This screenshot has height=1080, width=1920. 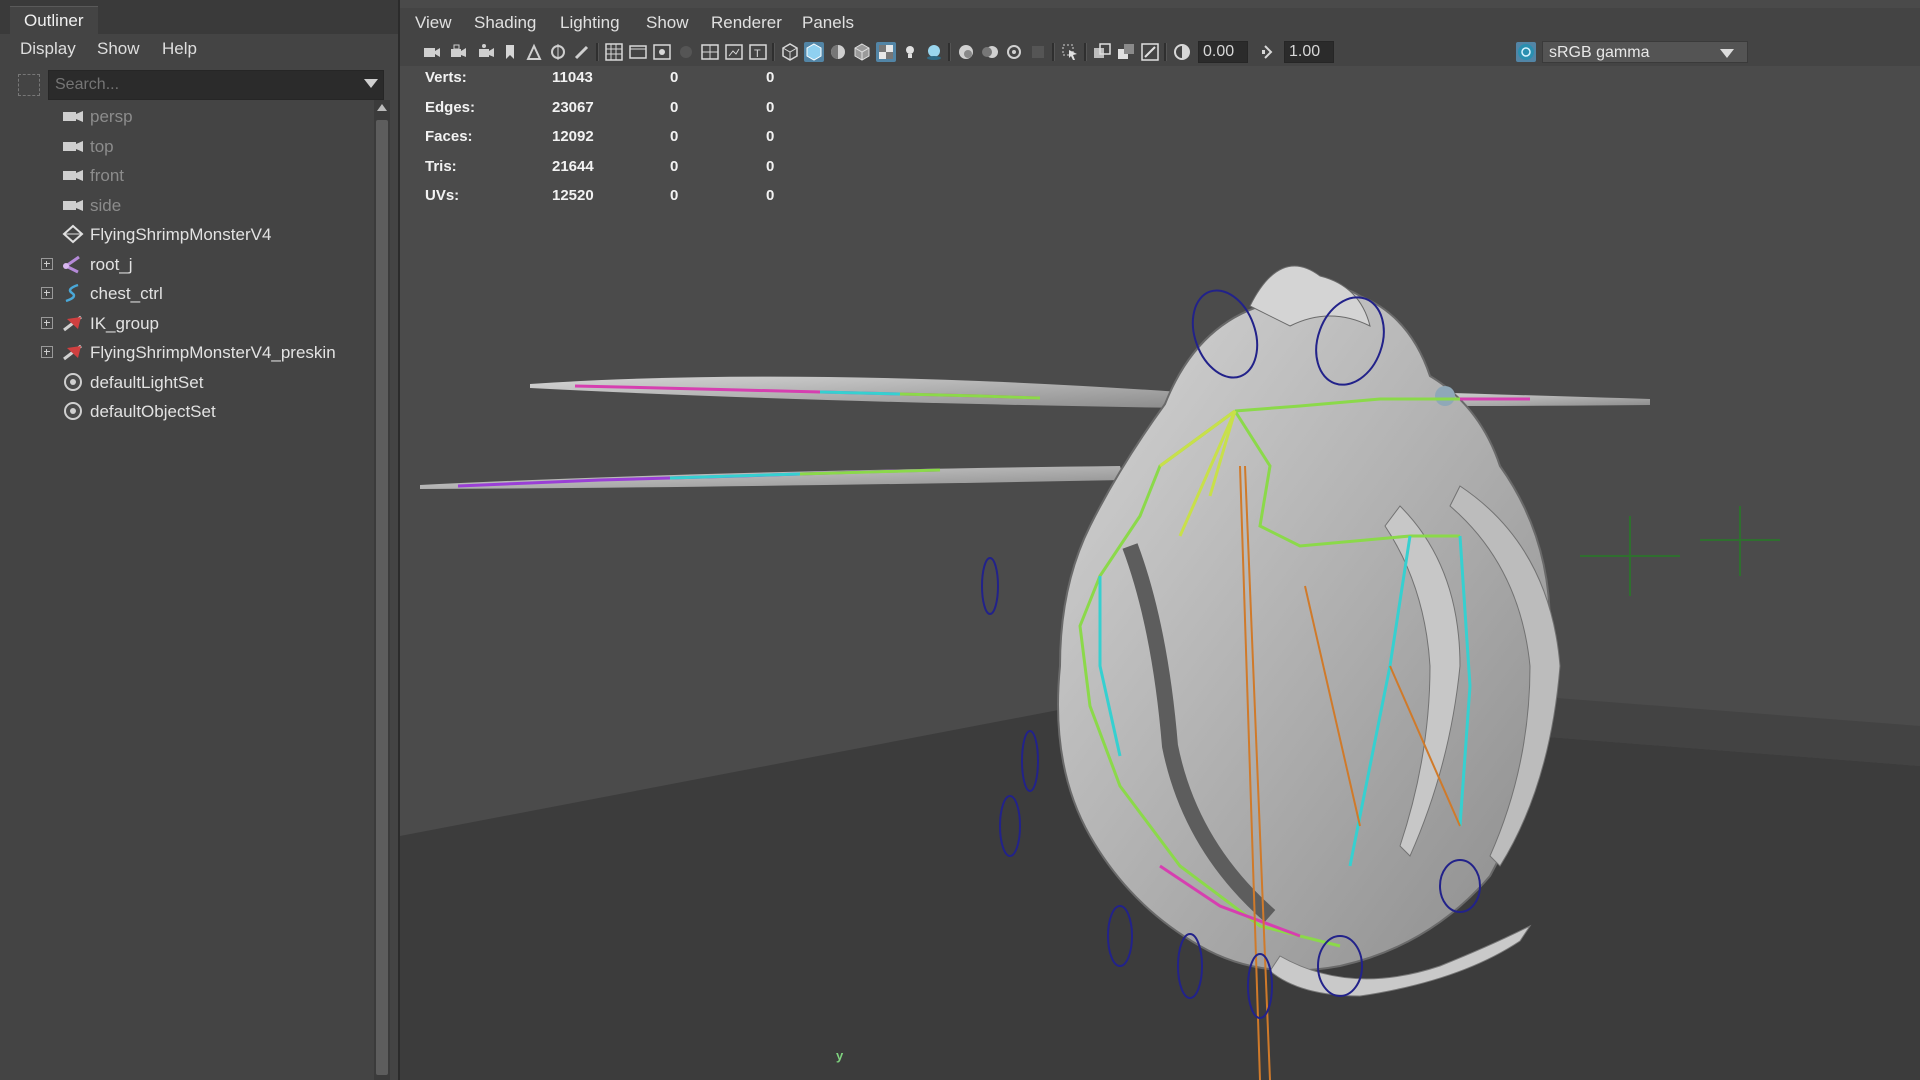 What do you see at coordinates (118, 49) in the screenshot?
I see `menu-show: Show` at bounding box center [118, 49].